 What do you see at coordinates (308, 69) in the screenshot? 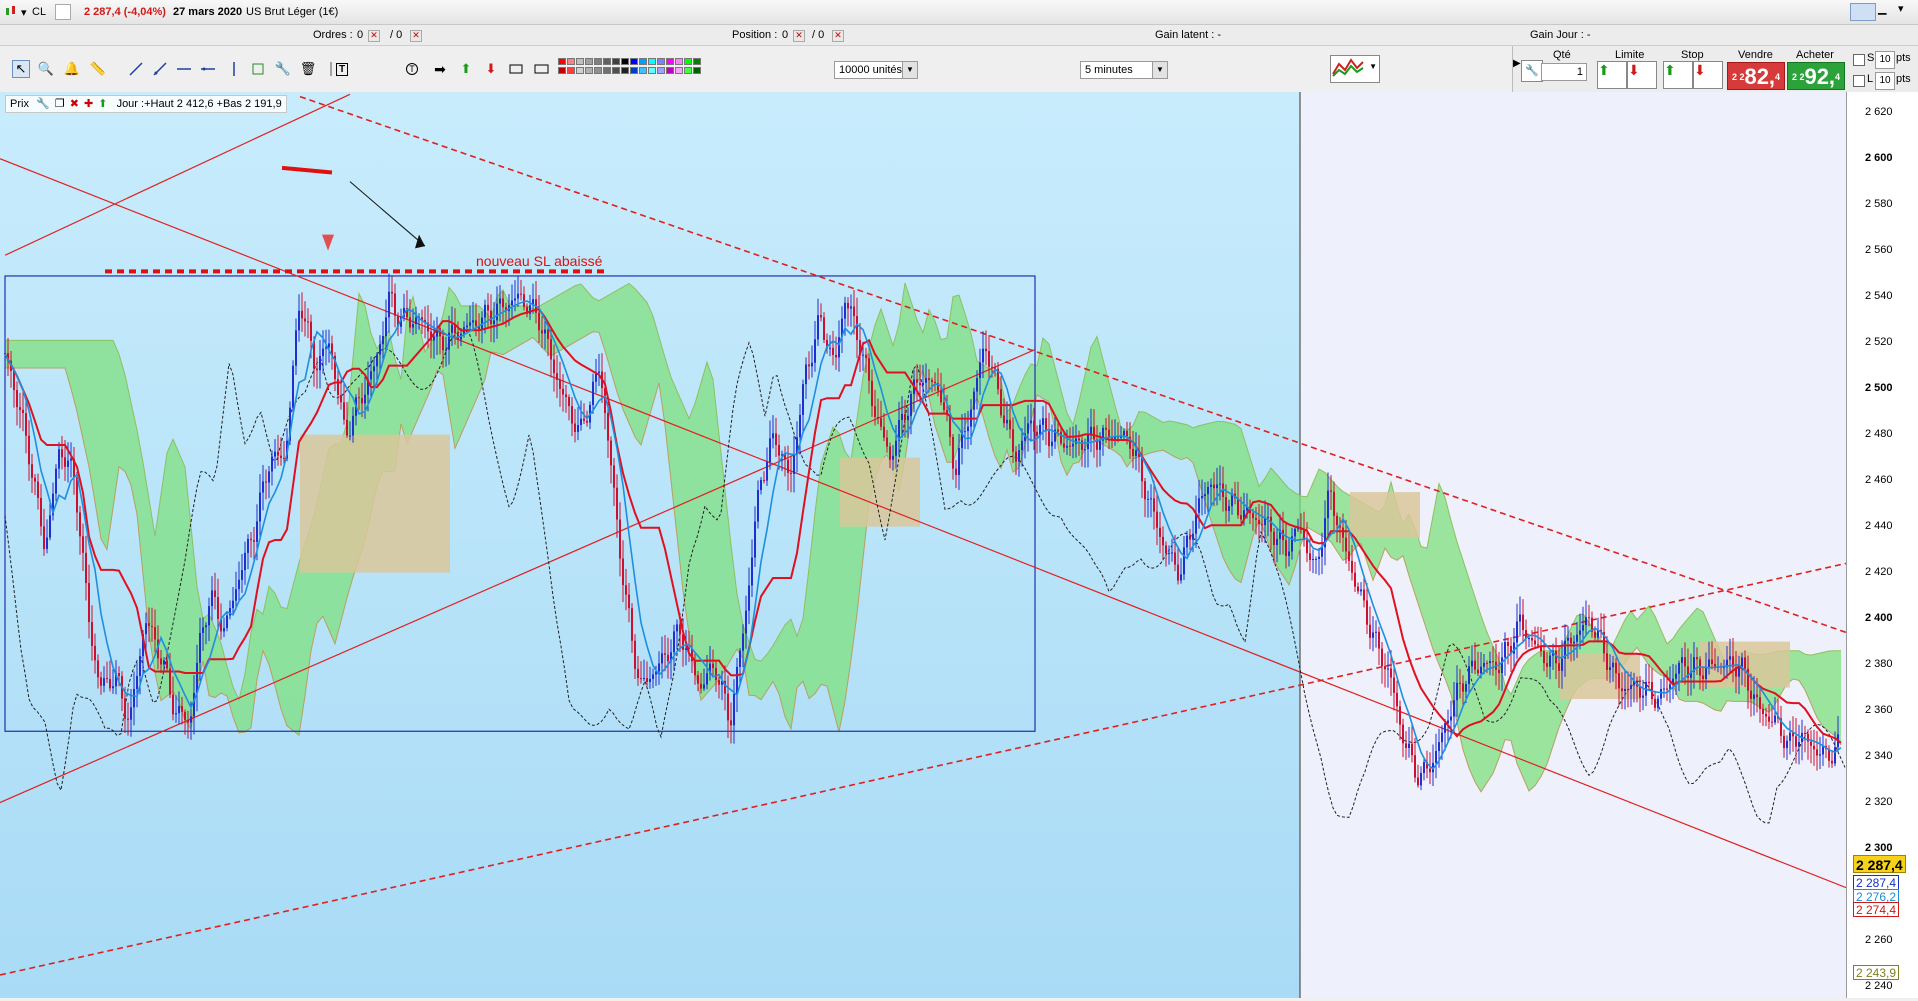
I see `delete-tool-icon: 🗑` at bounding box center [308, 69].